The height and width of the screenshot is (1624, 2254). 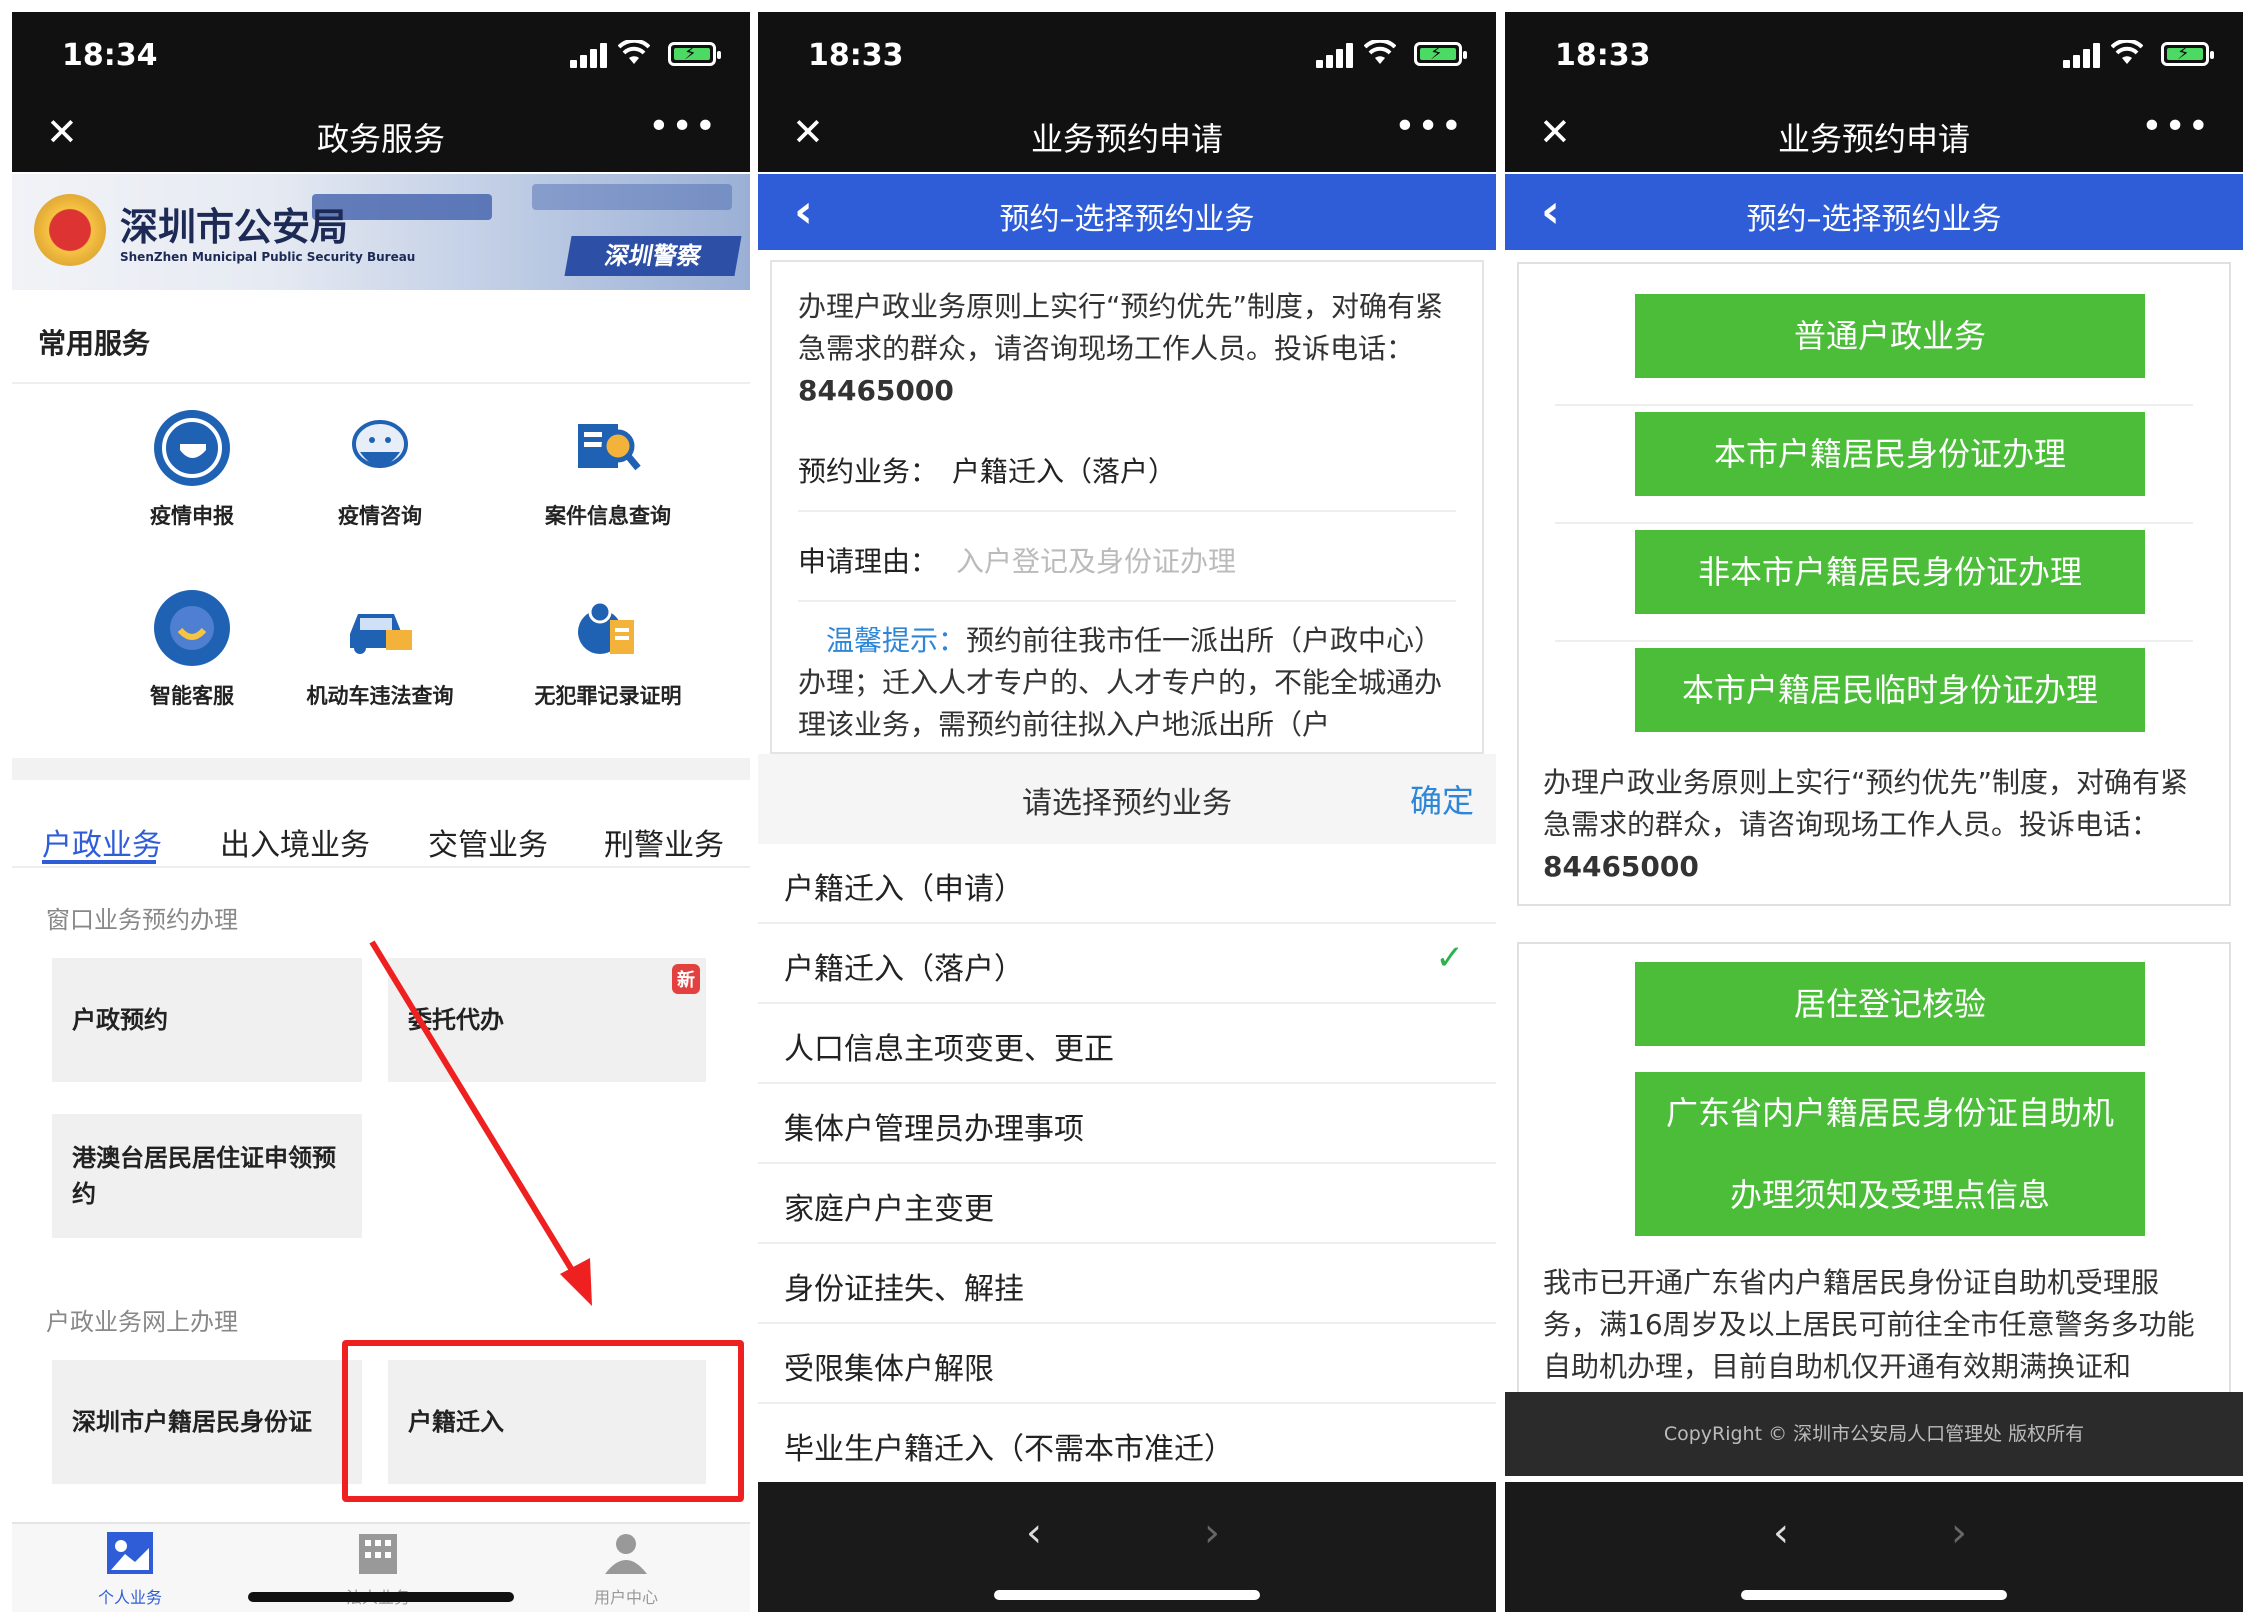 I want to click on tab-traffic: 交管业务, so click(x=488, y=842).